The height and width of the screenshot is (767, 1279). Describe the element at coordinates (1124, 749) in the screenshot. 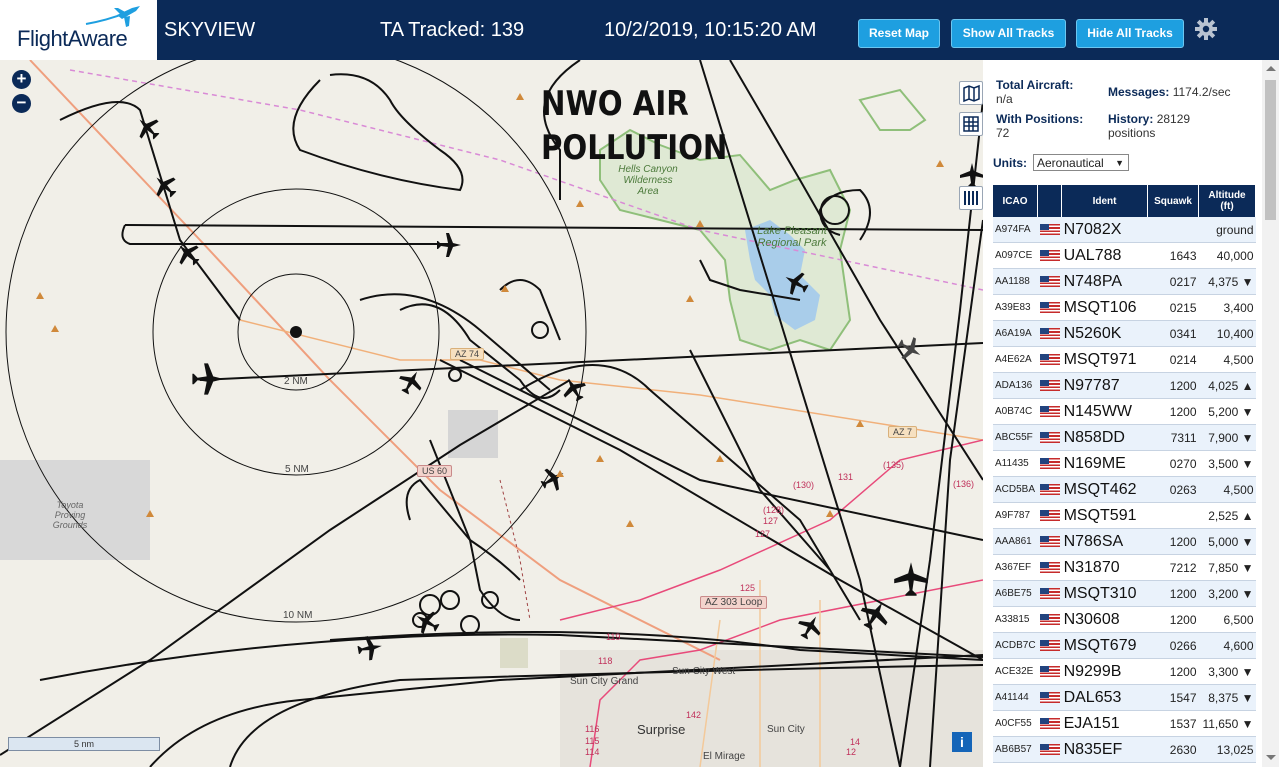

I see `table-row: AB6B57 N835EF 2630 13,025` at that location.